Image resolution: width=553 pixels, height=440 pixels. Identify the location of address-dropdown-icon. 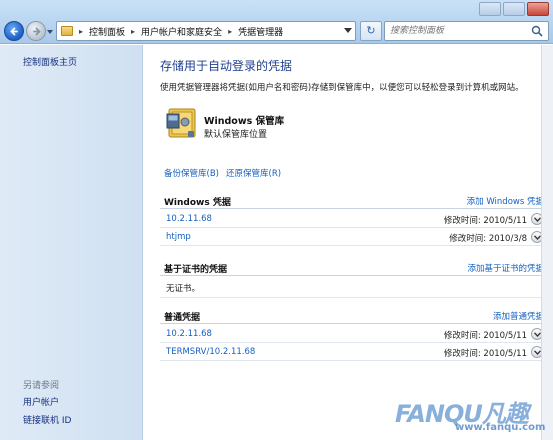
(348, 30).